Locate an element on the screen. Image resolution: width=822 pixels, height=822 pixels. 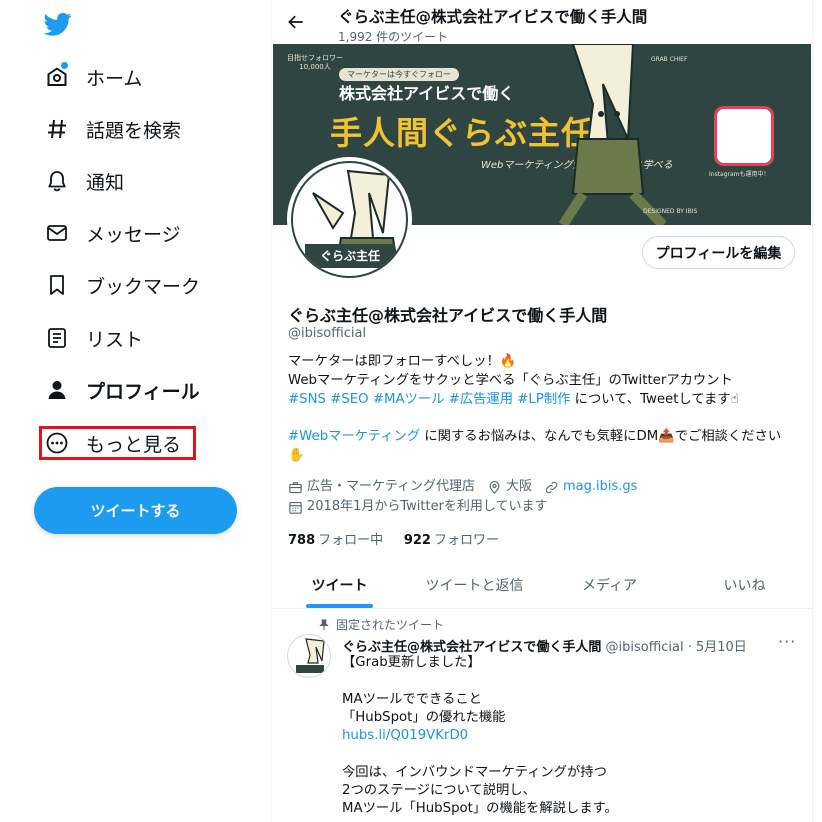
tab-likes: いいね is located at coordinates (744, 585).